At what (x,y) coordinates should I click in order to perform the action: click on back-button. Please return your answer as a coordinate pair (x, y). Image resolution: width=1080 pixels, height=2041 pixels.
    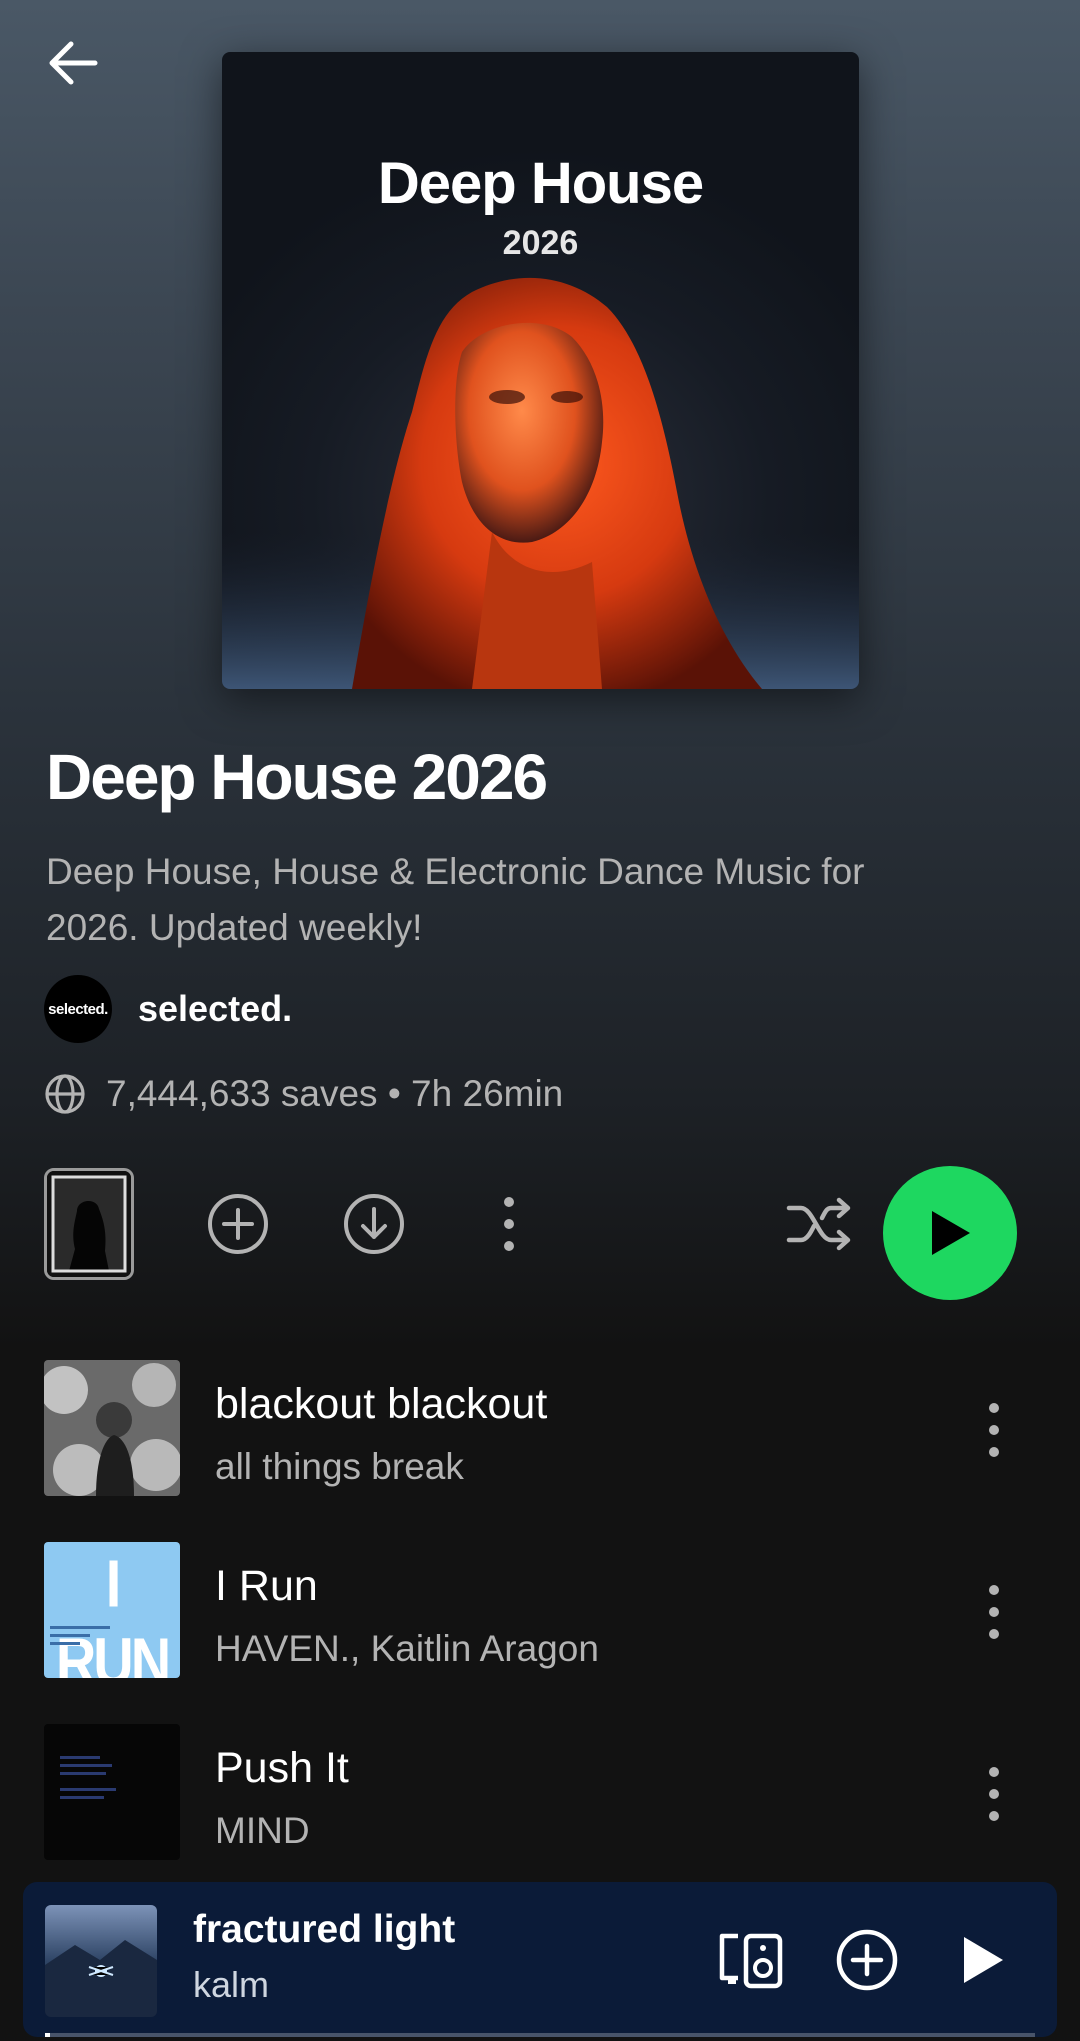
    Looking at the image, I should click on (73, 63).